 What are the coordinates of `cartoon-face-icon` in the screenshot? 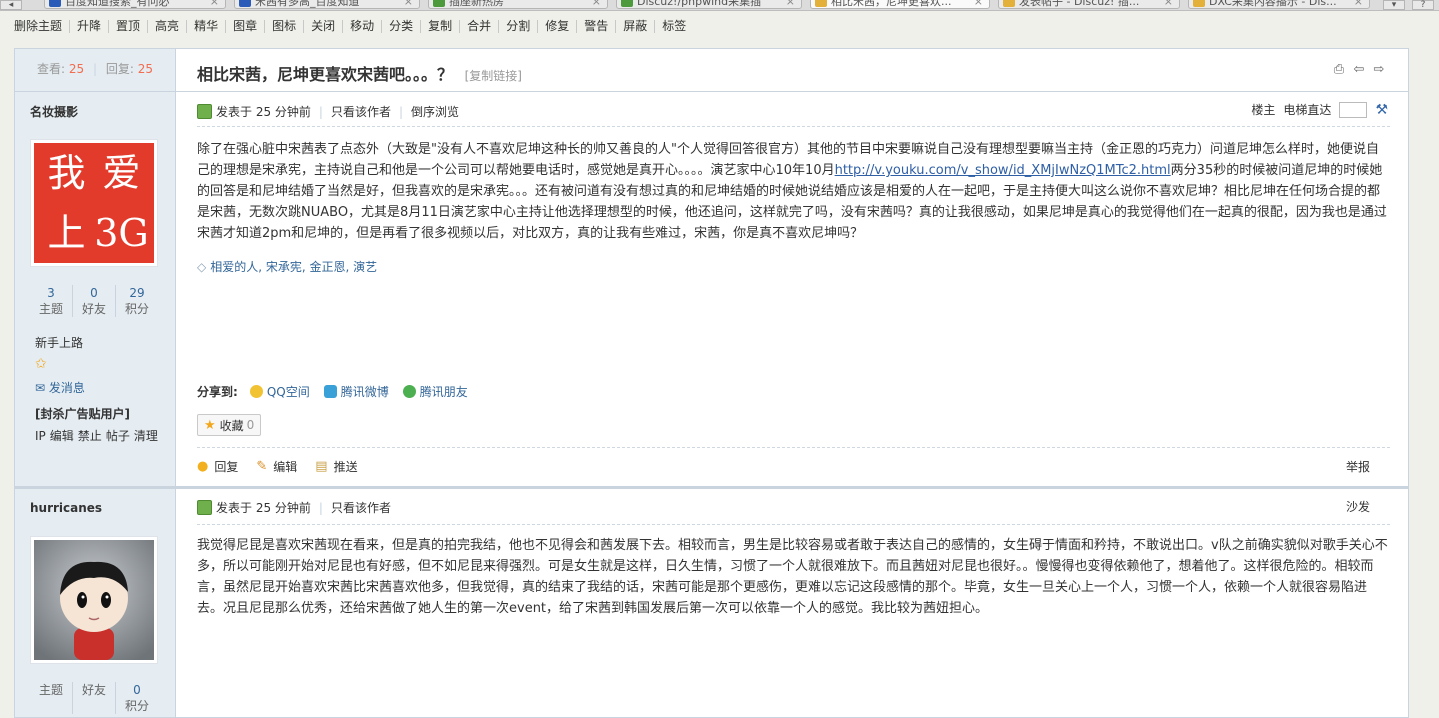 It's located at (94, 600).